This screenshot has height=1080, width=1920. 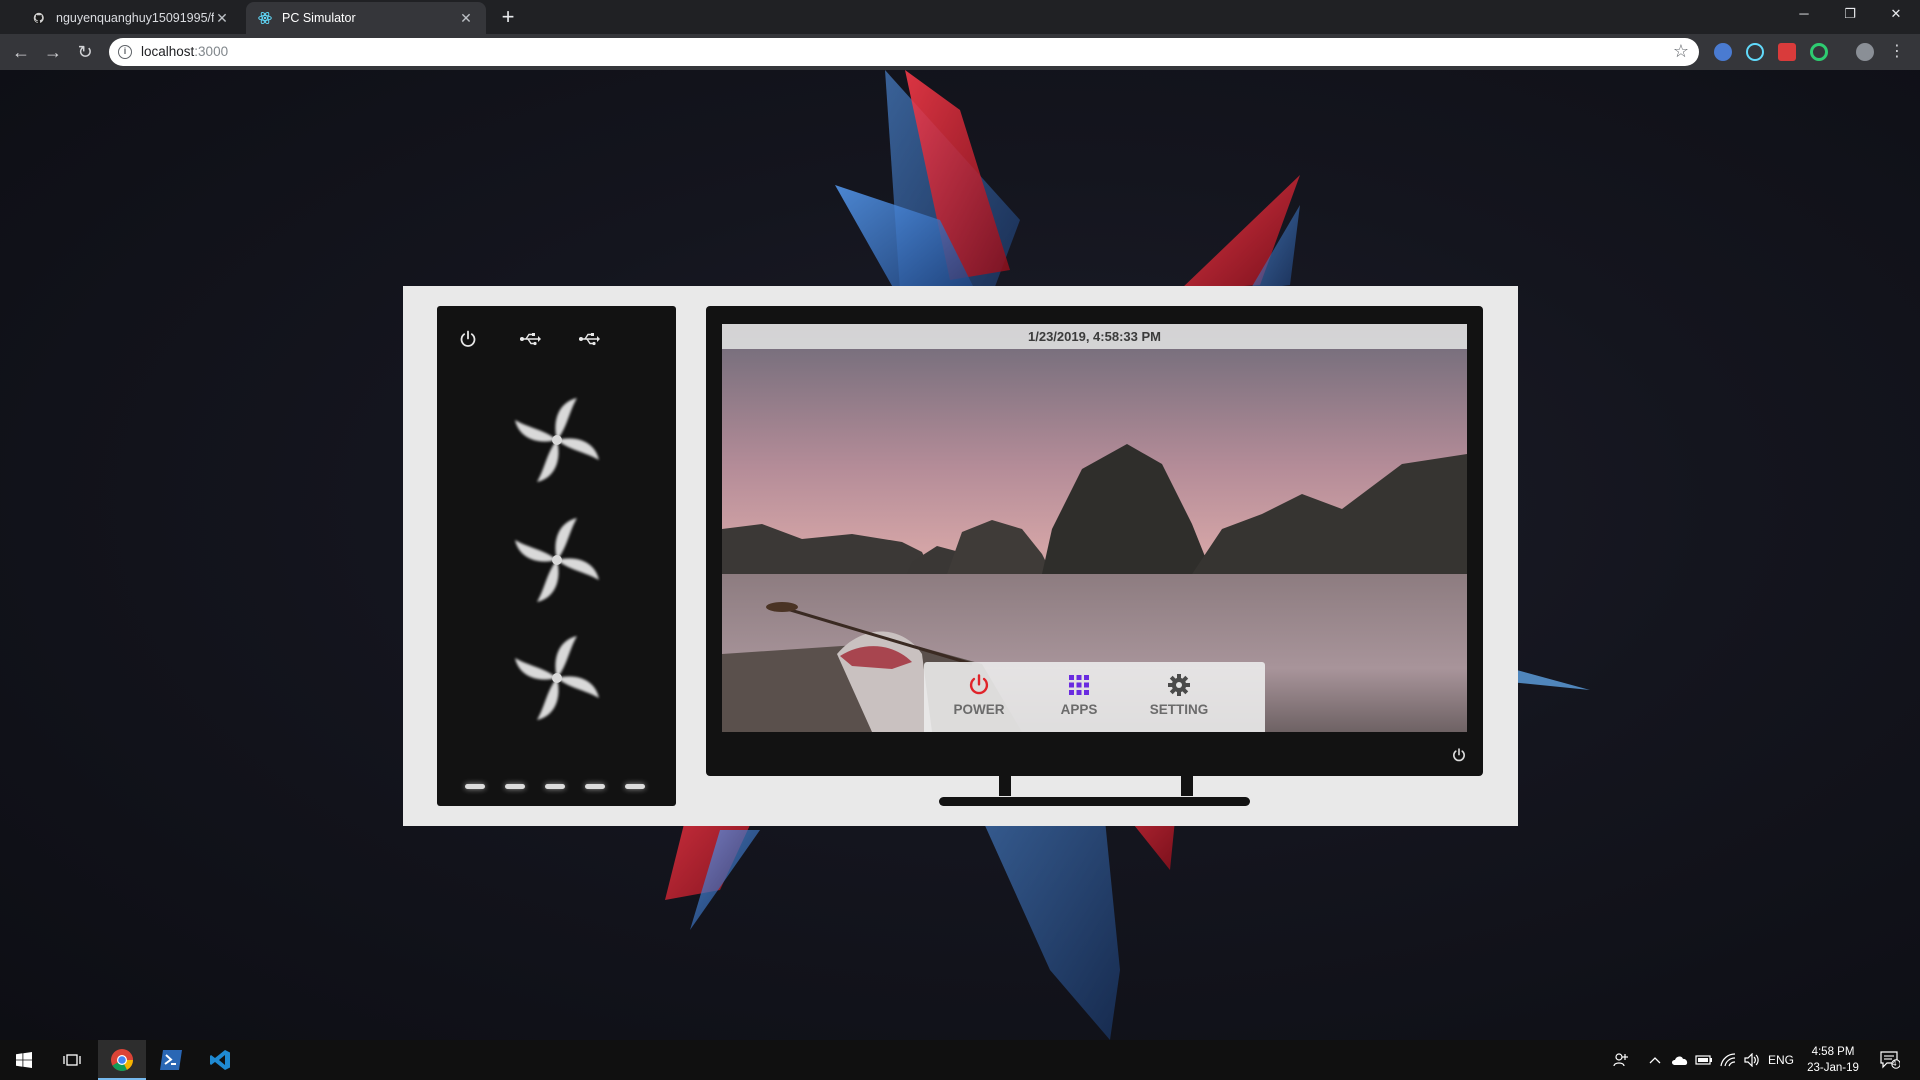 I want to click on task-view-button, so click(x=72, y=1060).